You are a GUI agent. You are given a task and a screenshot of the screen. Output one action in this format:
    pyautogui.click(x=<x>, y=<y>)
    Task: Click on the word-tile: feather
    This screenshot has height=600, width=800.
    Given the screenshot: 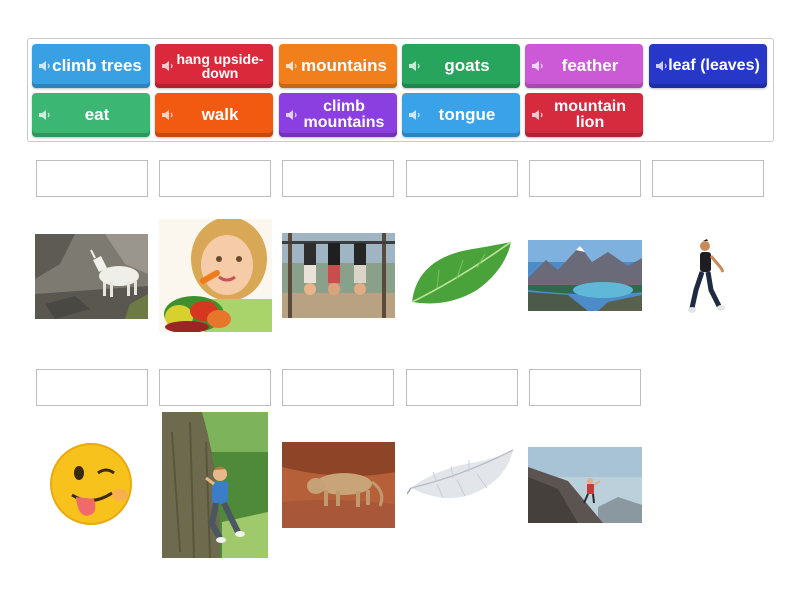 What is the action you would take?
    pyautogui.click(x=584, y=66)
    